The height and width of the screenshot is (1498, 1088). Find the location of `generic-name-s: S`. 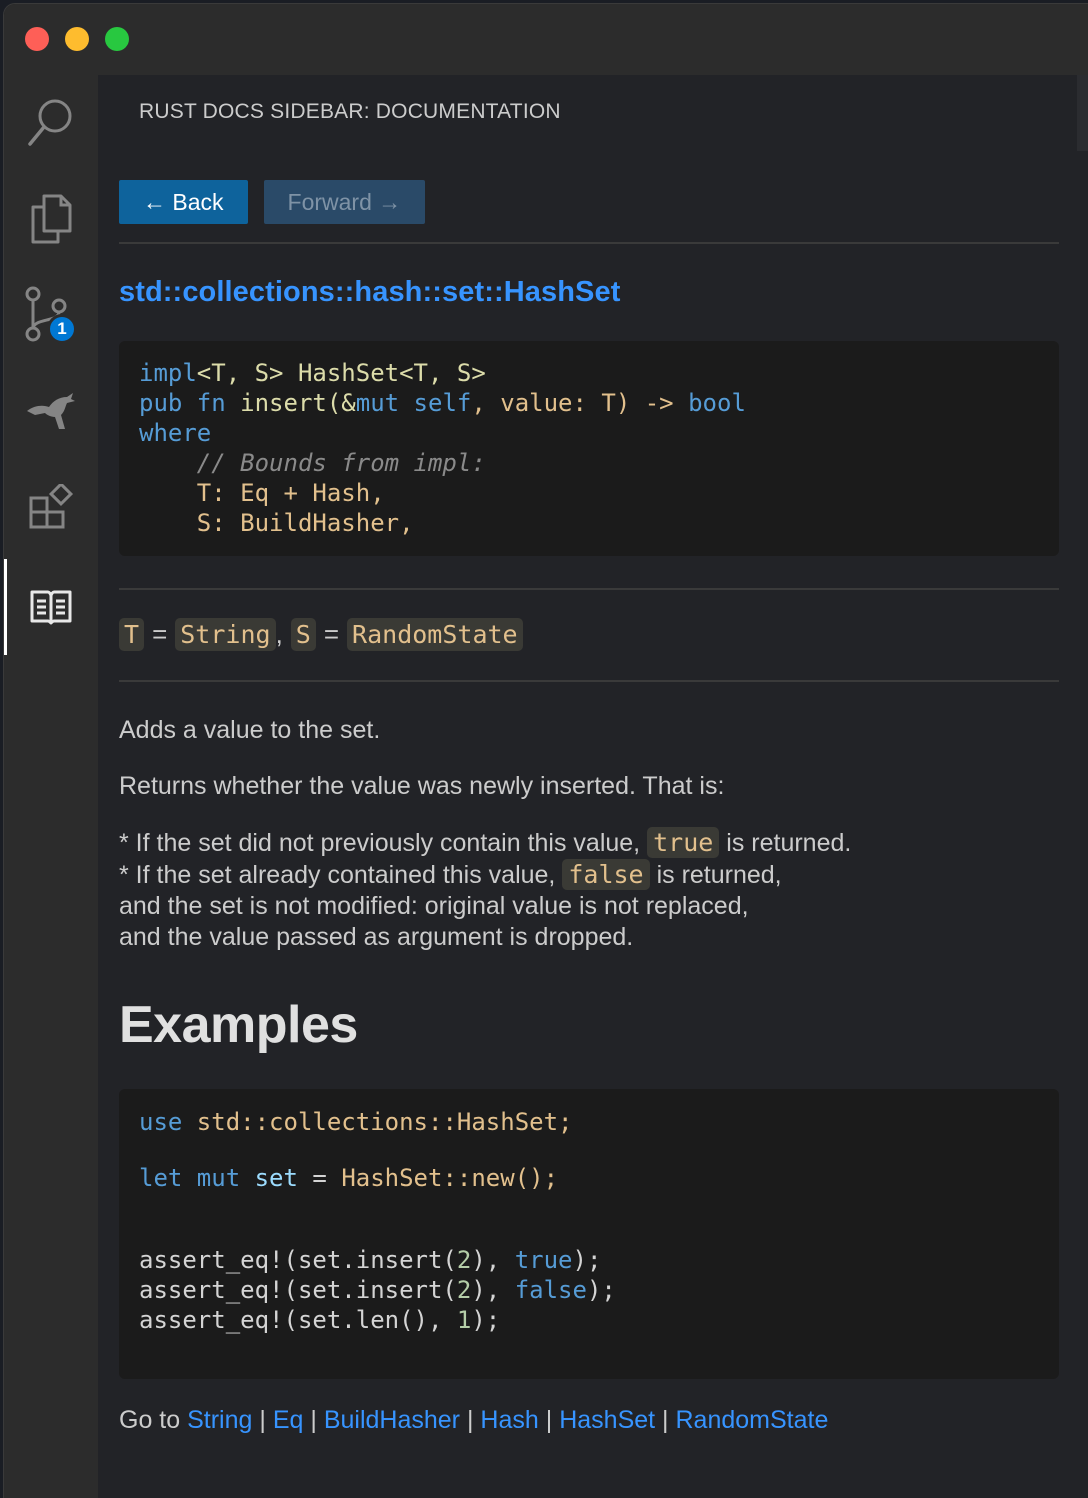

generic-name-s: S is located at coordinates (303, 634).